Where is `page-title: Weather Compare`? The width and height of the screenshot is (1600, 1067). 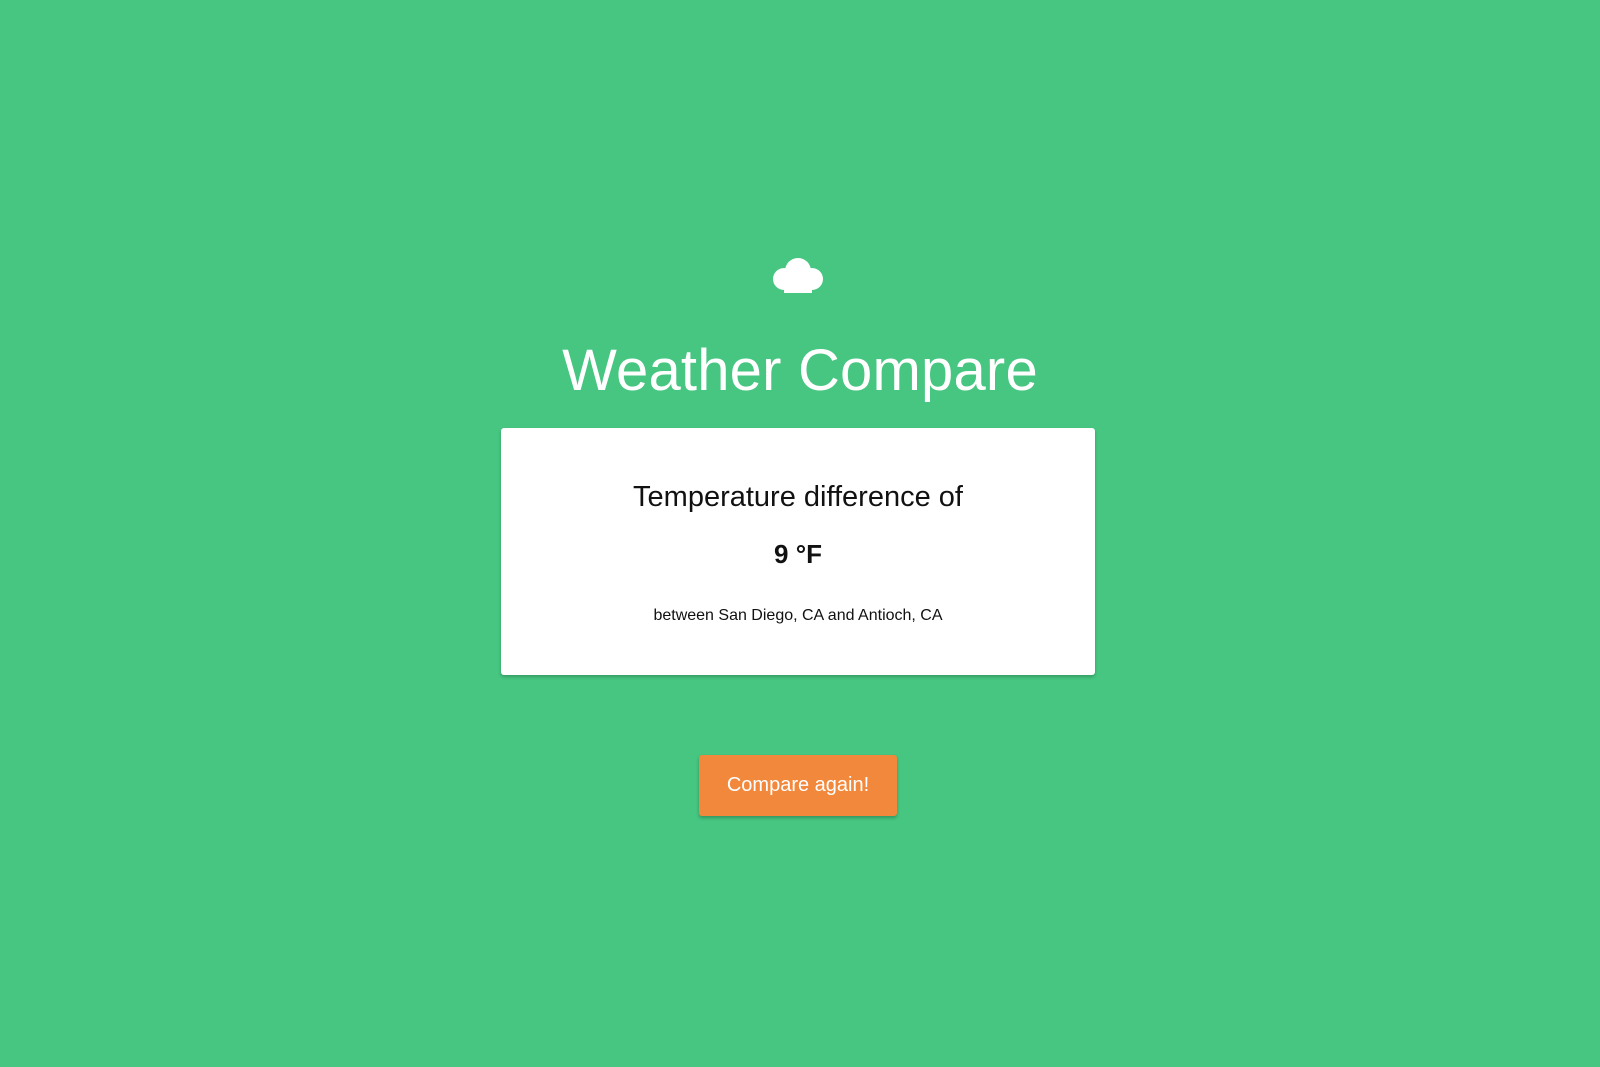
page-title: Weather Compare is located at coordinates (800, 370).